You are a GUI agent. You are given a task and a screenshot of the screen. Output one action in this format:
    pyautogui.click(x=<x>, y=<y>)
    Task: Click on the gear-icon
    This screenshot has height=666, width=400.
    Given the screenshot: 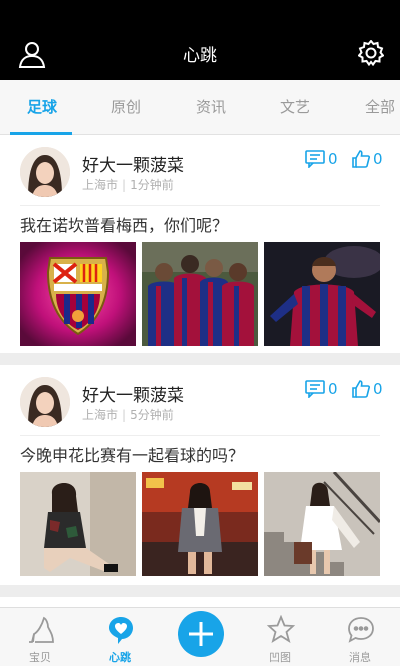 What is the action you would take?
    pyautogui.click(x=371, y=53)
    